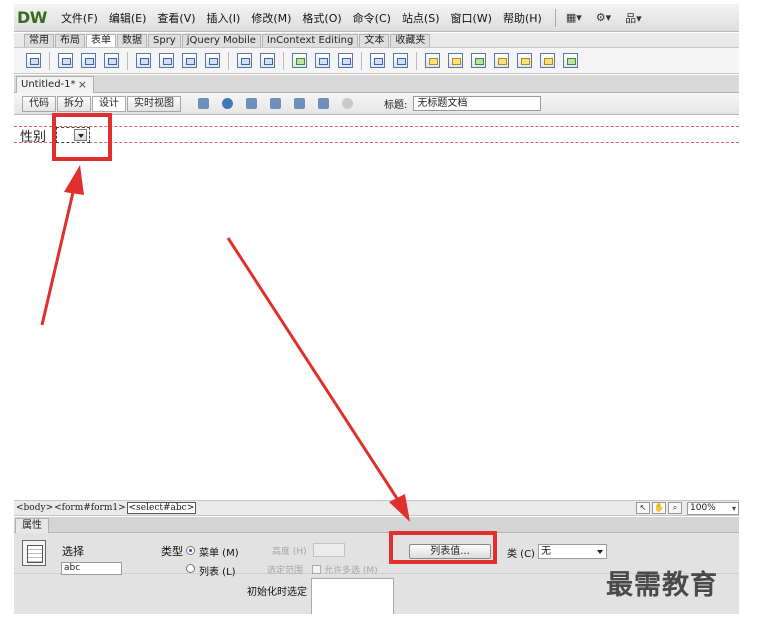  I want to click on spry-textarea-icon, so click(455, 60).